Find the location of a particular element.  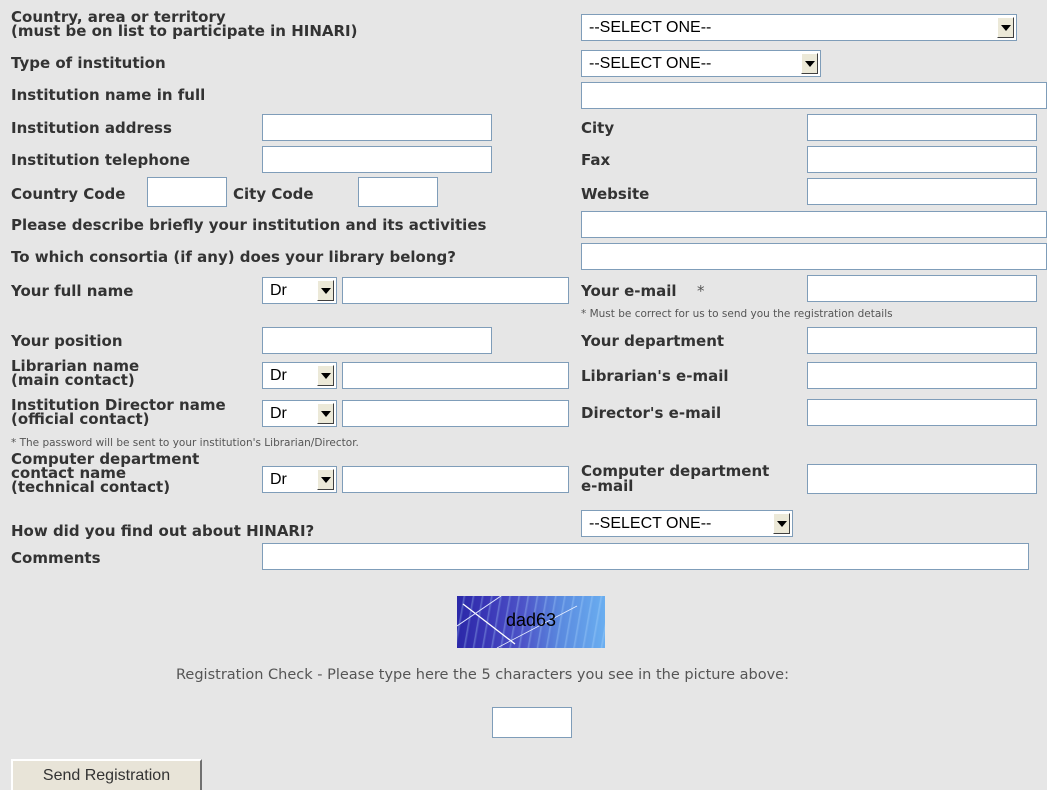

fax-label: Fax is located at coordinates (596, 160).